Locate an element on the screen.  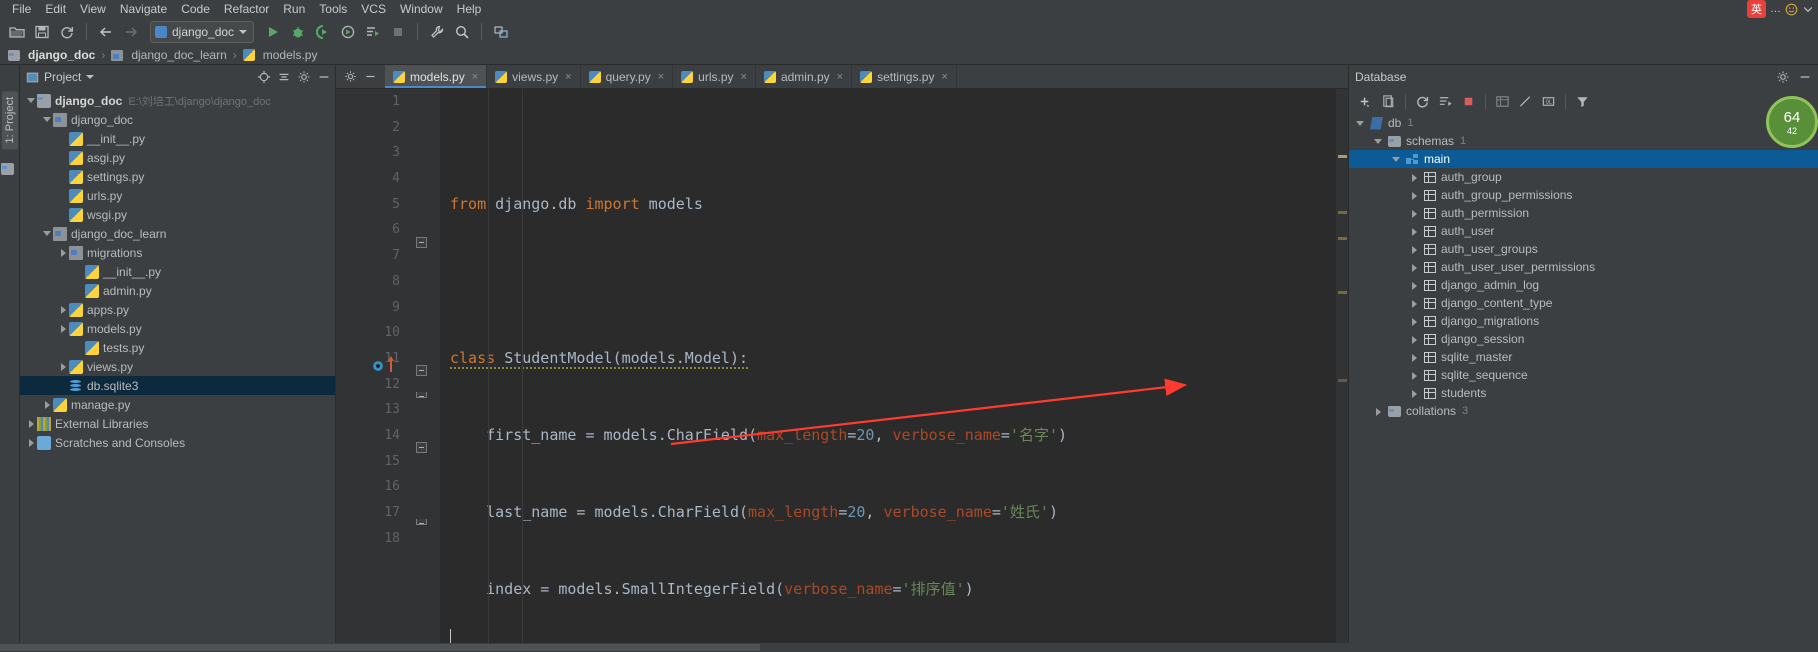
profile-button is located at coordinates (348, 32).